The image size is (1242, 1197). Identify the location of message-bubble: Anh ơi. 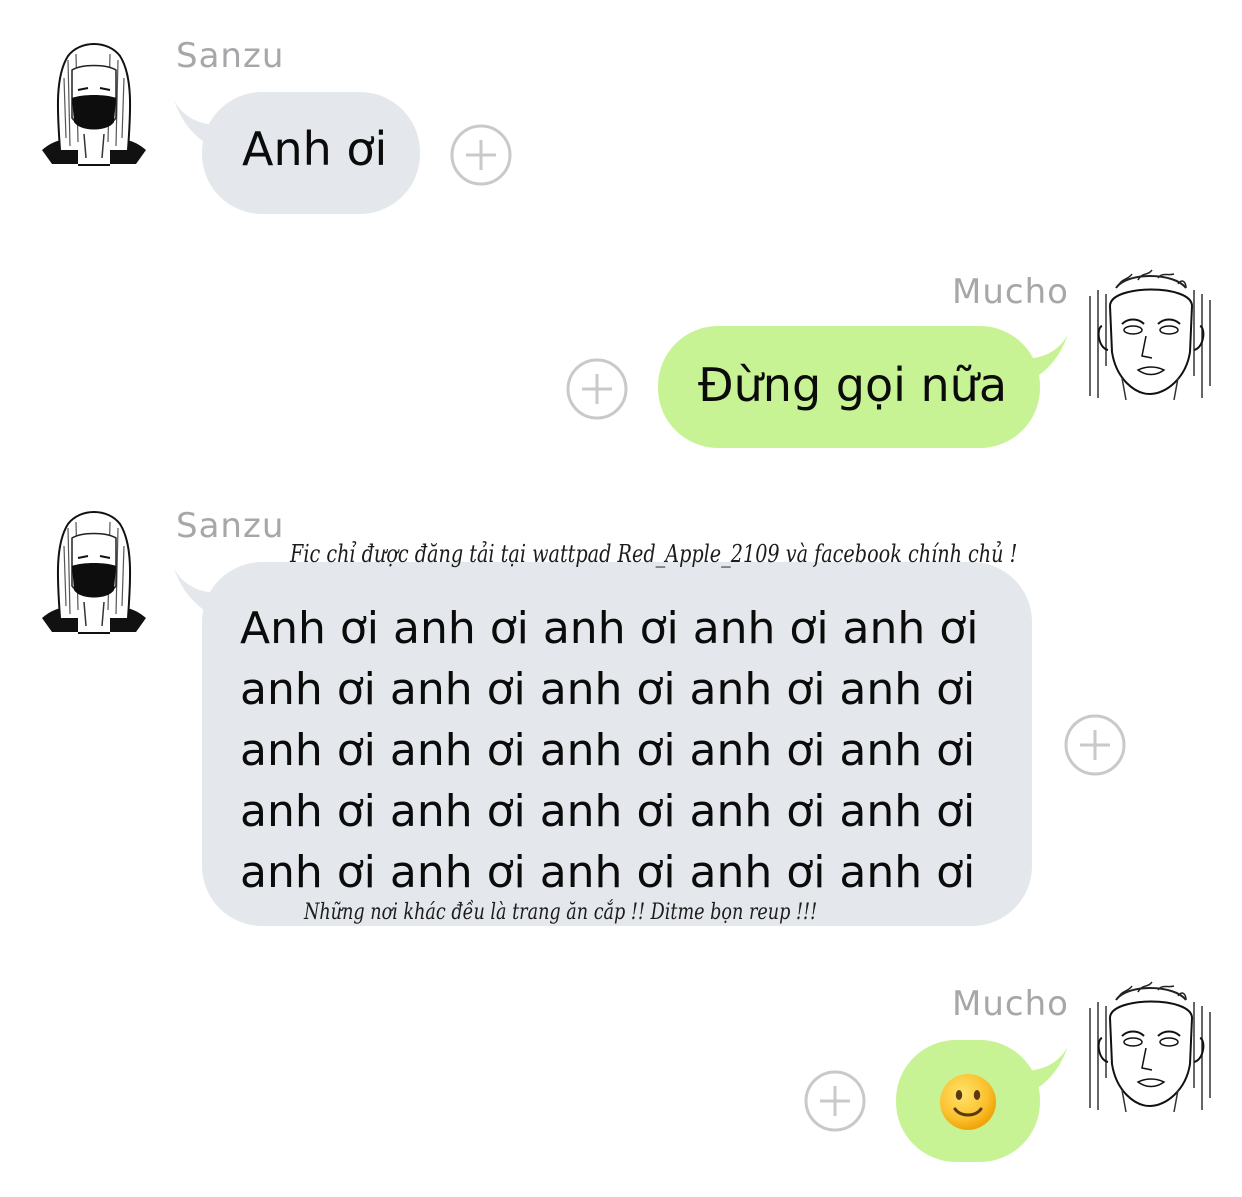
(311, 153).